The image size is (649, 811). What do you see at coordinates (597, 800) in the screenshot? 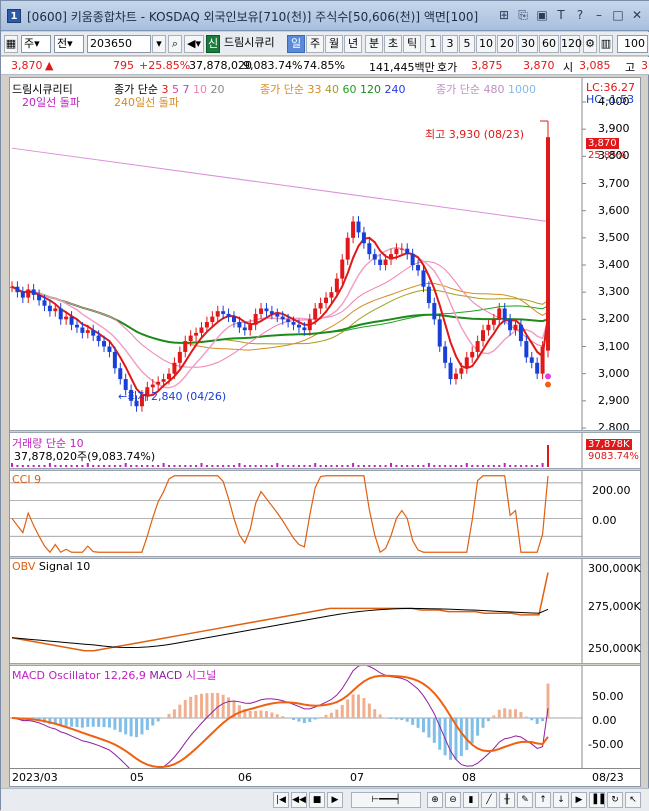
I see `pause-icon: ▐▐` at bounding box center [597, 800].